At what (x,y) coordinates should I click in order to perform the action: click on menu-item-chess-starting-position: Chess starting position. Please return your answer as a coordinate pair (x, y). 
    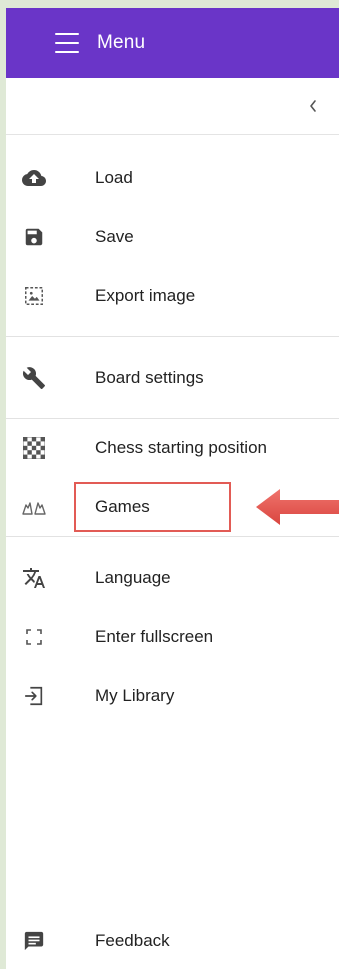
    Looking at the image, I should click on (172, 448).